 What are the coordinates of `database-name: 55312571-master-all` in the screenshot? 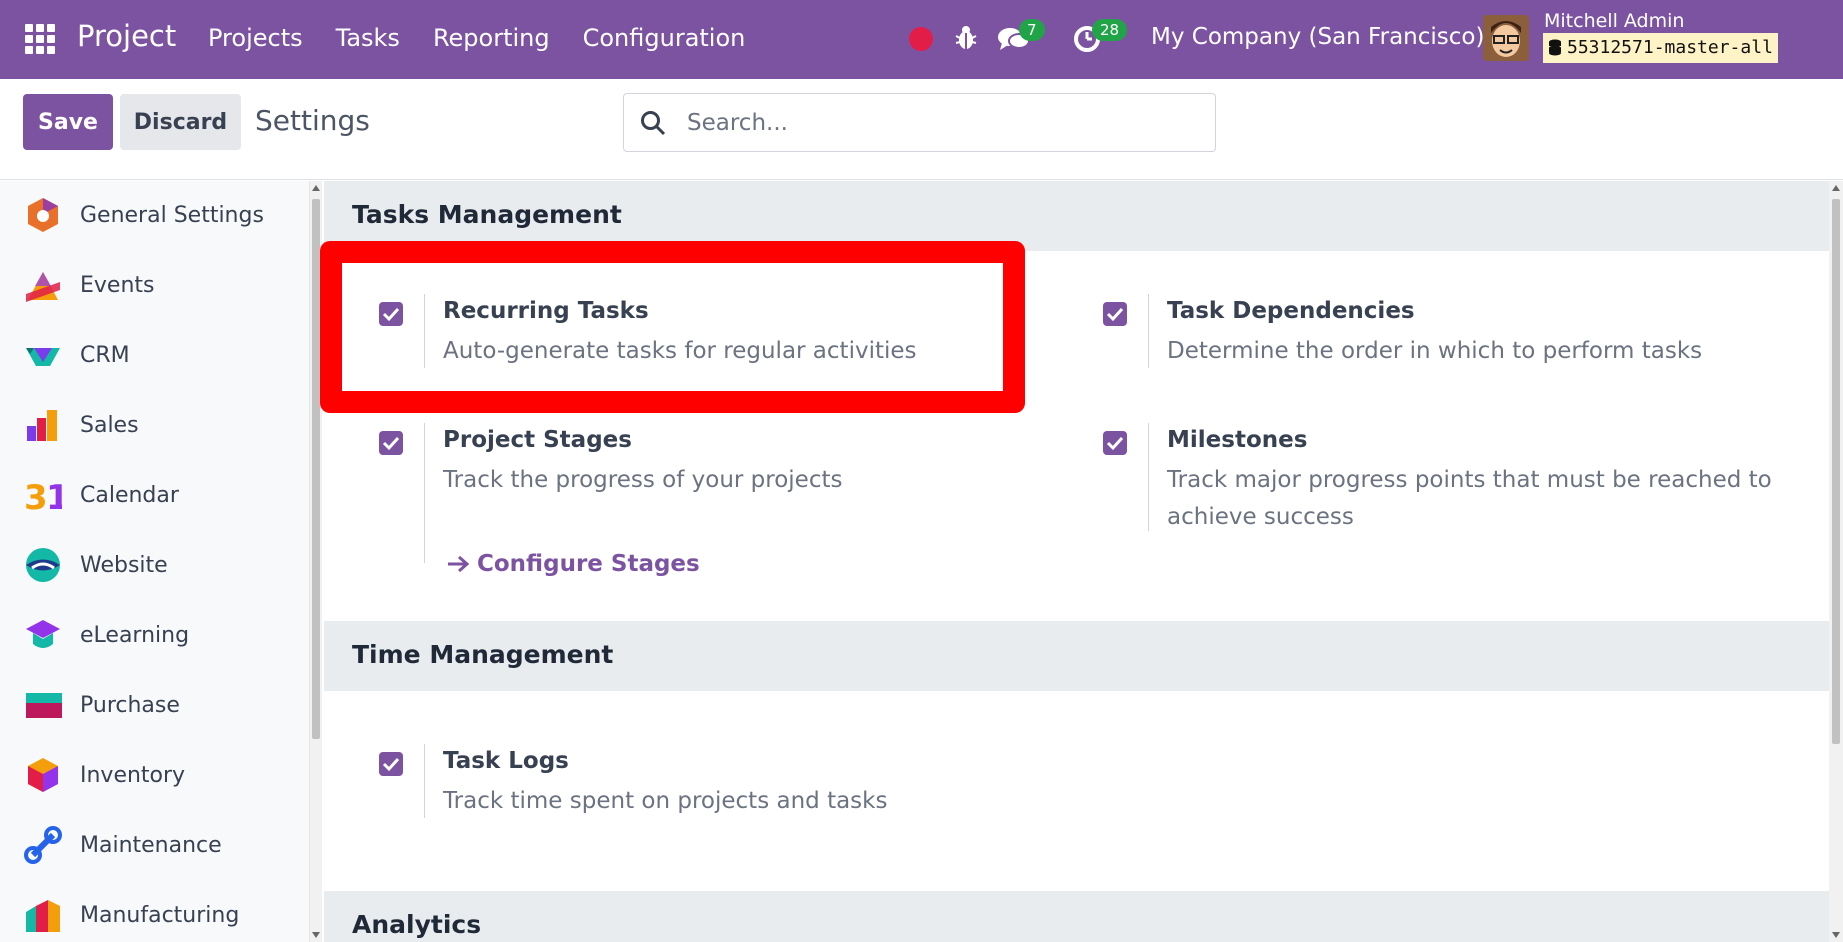 It's located at (1670, 47).